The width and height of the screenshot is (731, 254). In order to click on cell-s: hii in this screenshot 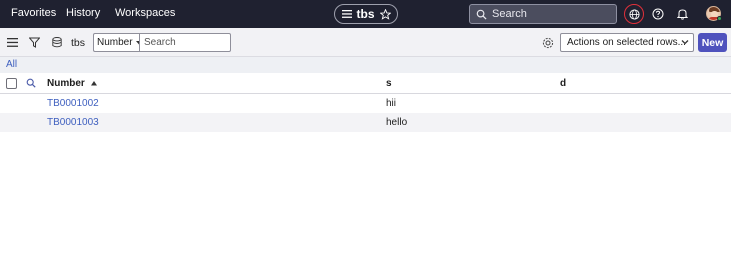, I will do `click(391, 103)`.